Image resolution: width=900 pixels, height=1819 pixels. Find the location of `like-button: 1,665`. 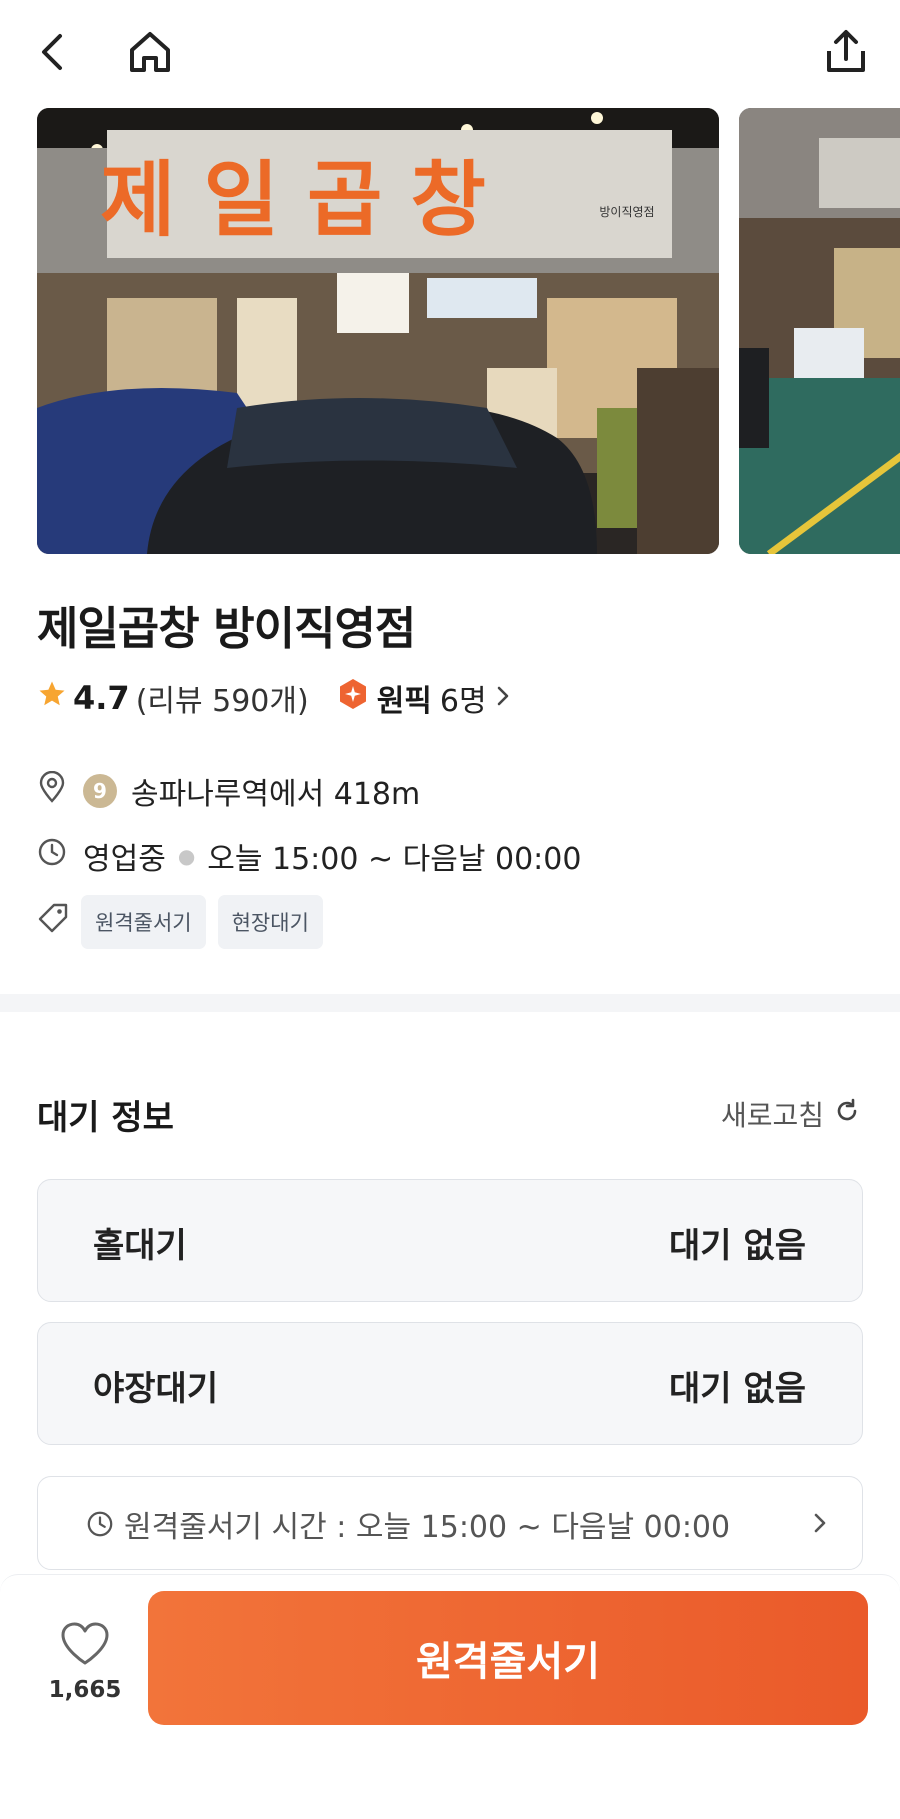

like-button: 1,665 is located at coordinates (85, 1662).